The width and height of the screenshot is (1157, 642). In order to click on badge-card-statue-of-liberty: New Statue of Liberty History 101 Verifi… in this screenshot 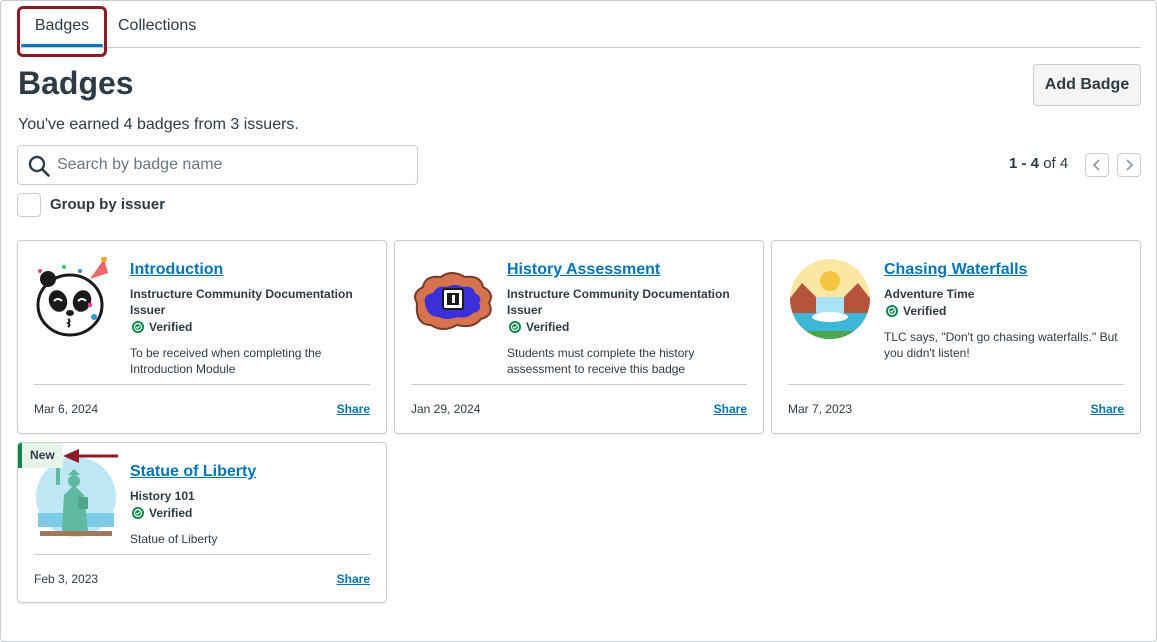, I will do `click(202, 522)`.